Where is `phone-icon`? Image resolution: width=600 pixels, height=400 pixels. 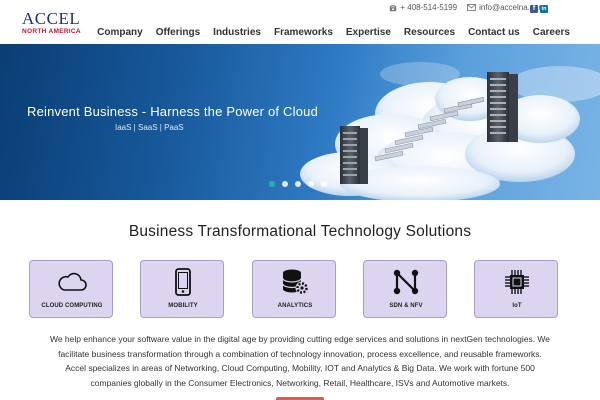
phone-icon is located at coordinates (393, 7).